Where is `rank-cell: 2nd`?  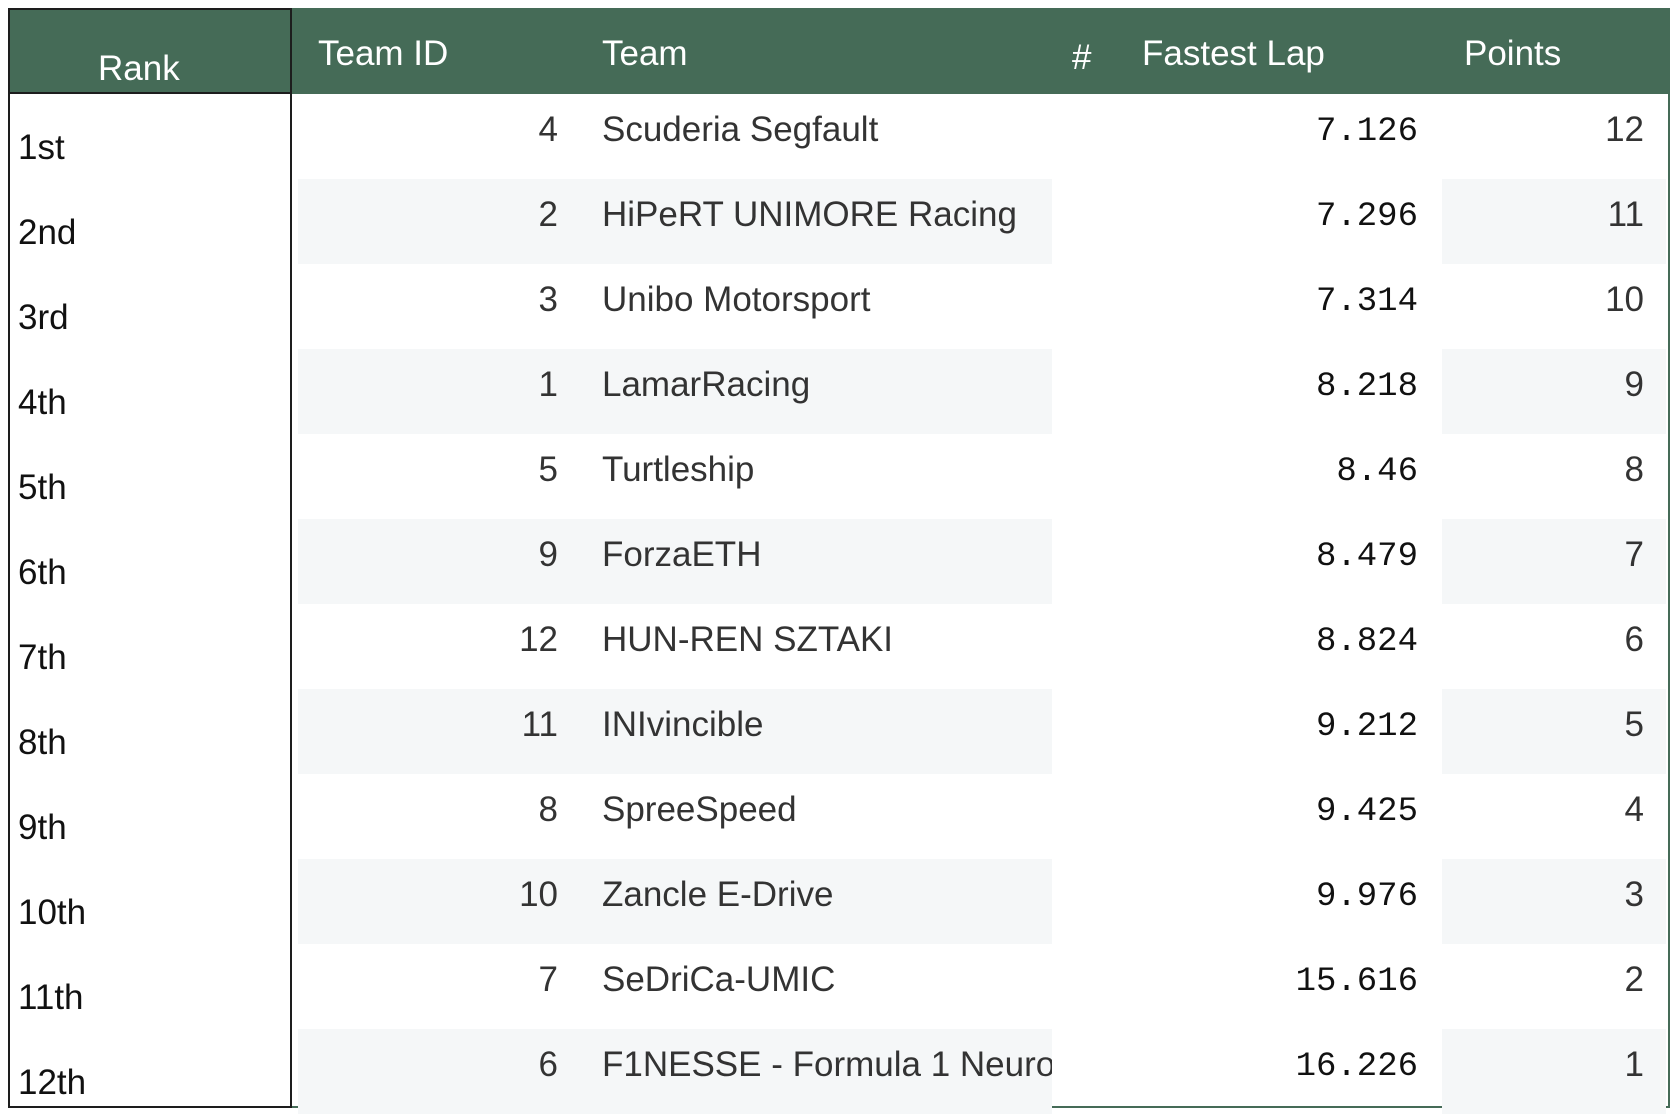
rank-cell: 2nd is located at coordinates (47, 232).